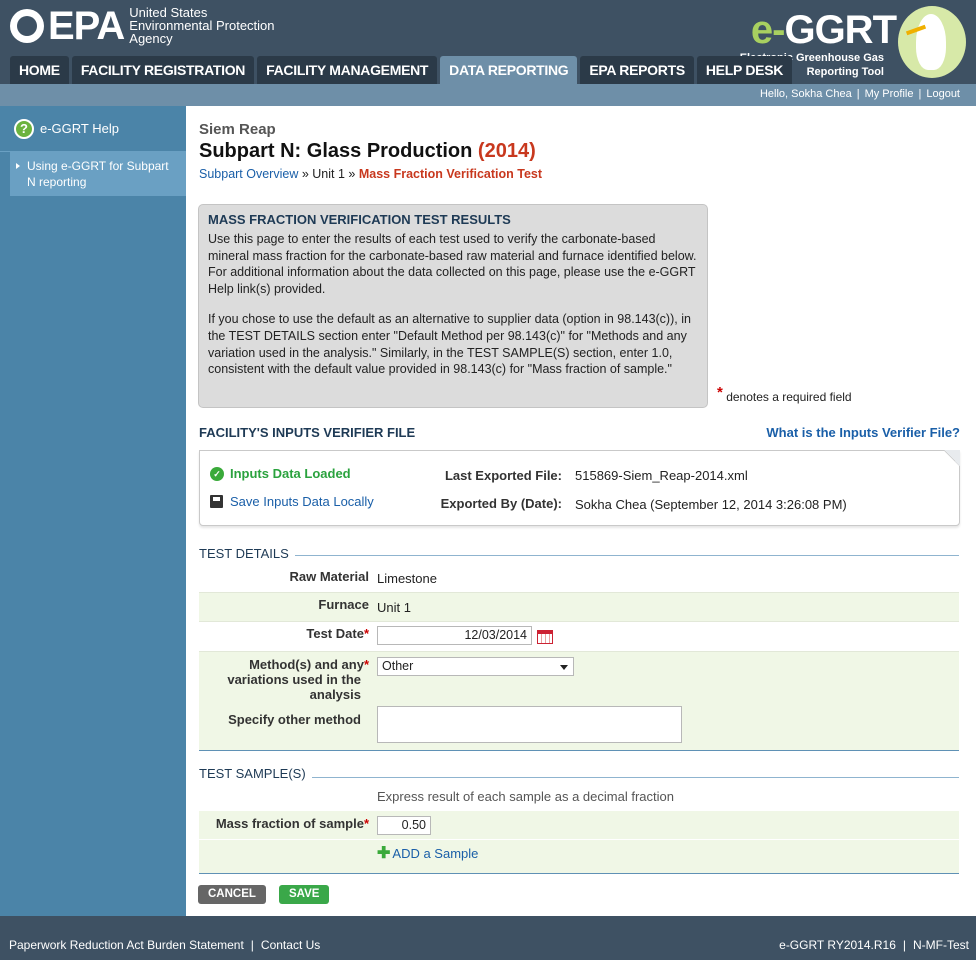 This screenshot has width=976, height=960. I want to click on add-sample-row: ✚ ADD a Sample, so click(579, 856).